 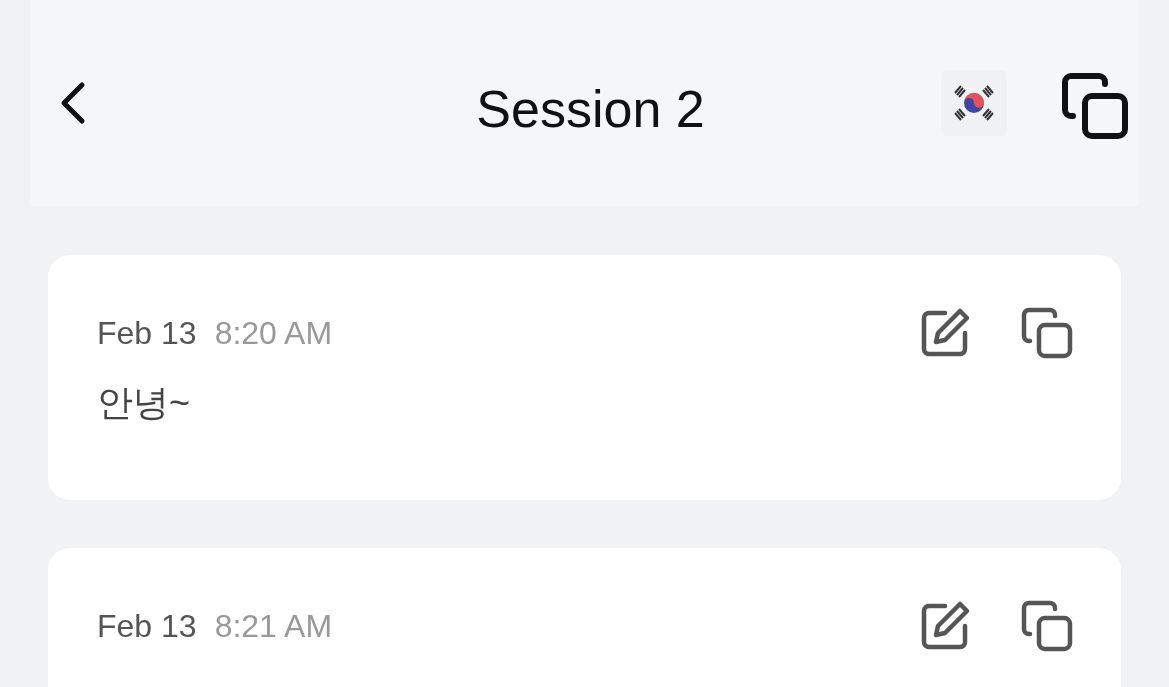 What do you see at coordinates (144, 403) in the screenshot?
I see `message-text: 안녕~` at bounding box center [144, 403].